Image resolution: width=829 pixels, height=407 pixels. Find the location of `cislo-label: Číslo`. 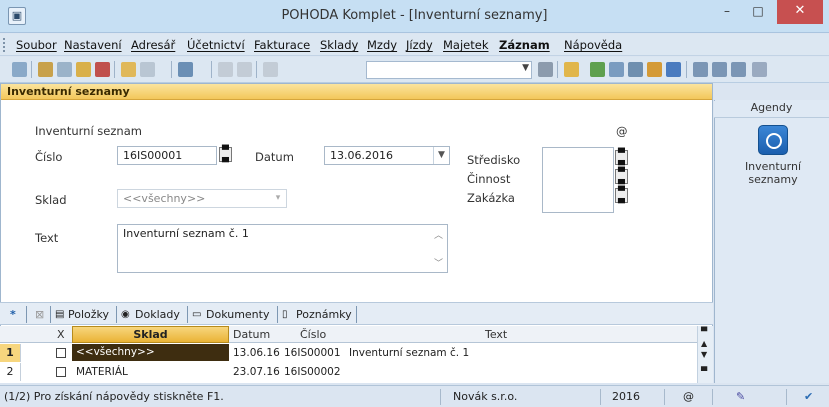

cislo-label: Číslo is located at coordinates (49, 157).